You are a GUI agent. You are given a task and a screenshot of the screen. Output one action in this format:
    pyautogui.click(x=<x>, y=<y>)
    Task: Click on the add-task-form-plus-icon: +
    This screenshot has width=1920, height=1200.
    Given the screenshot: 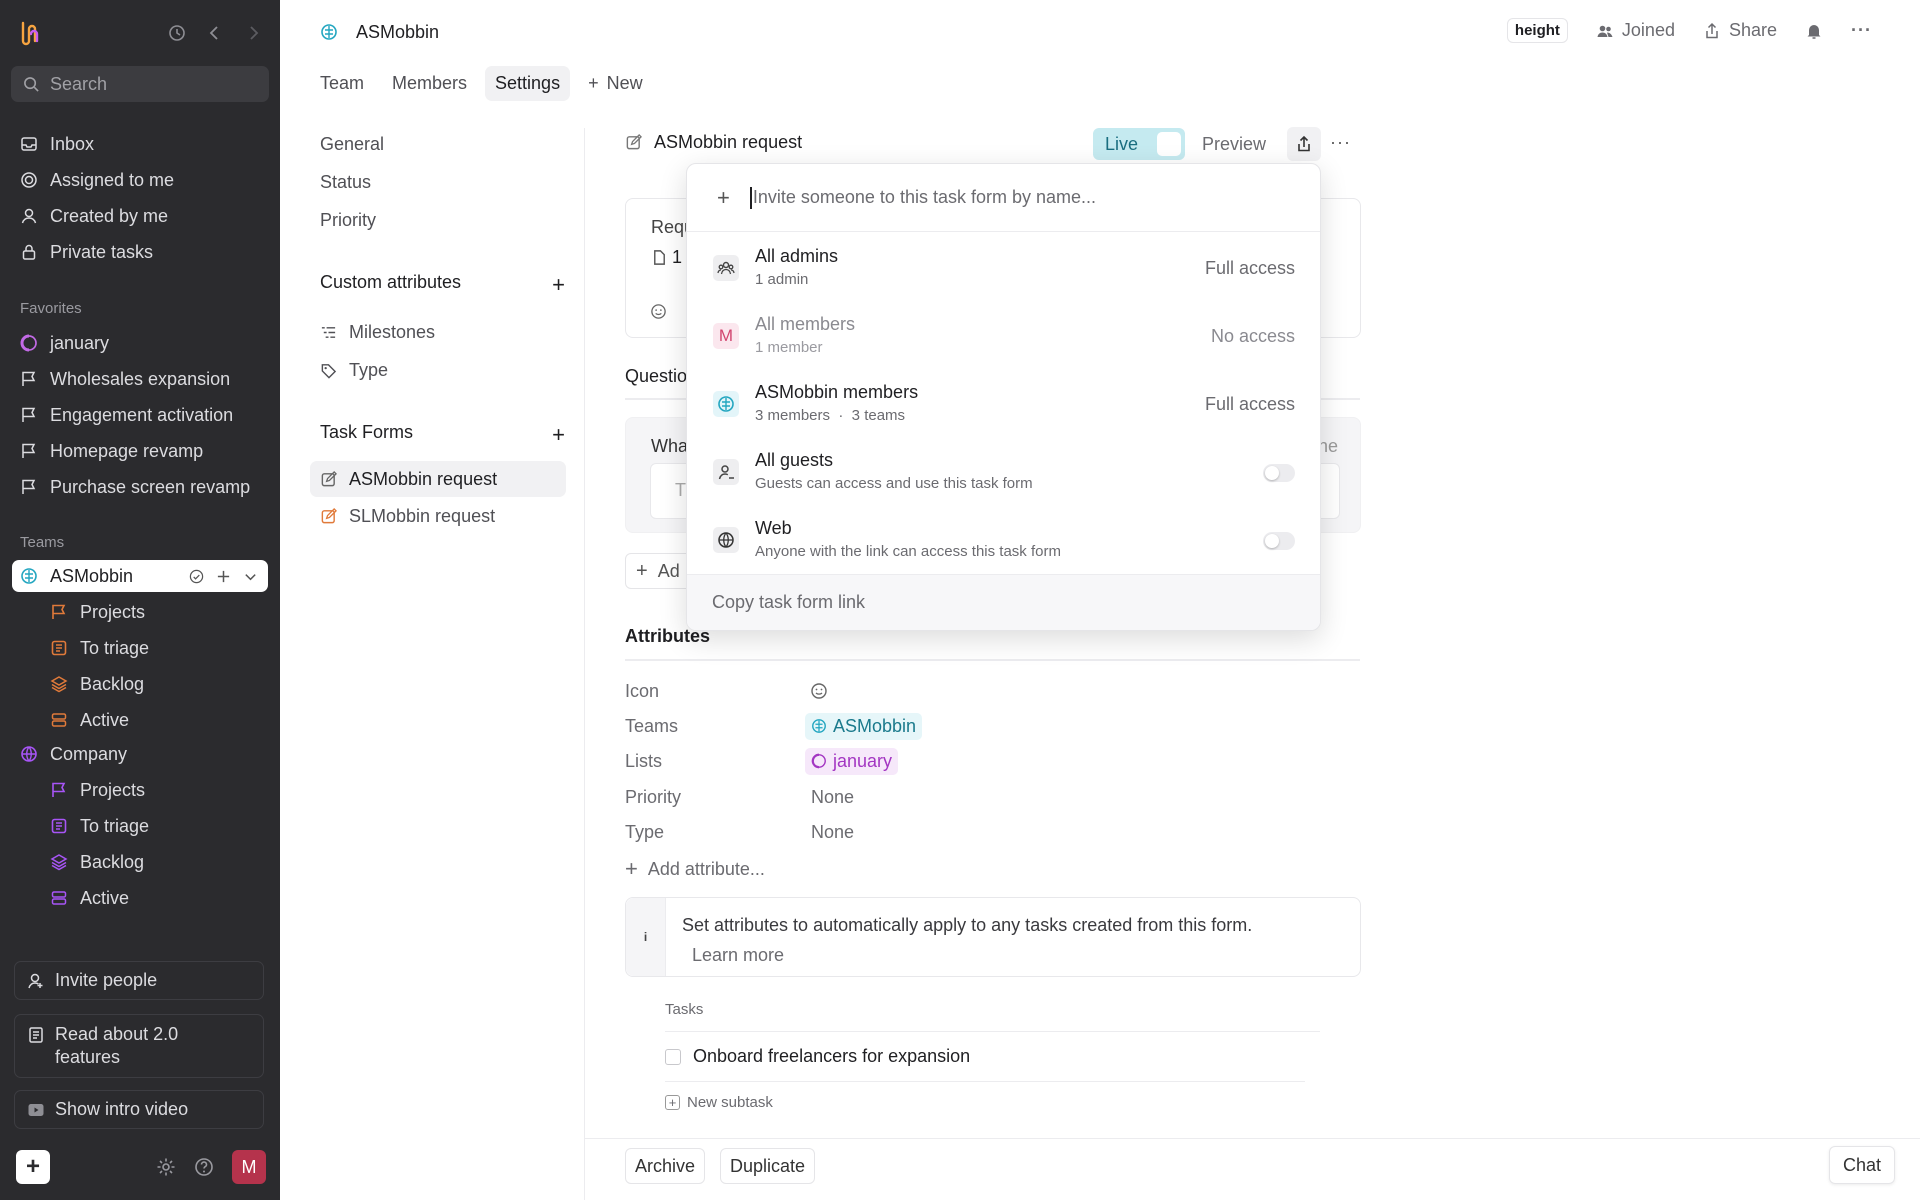 What is the action you would take?
    pyautogui.click(x=558, y=435)
    